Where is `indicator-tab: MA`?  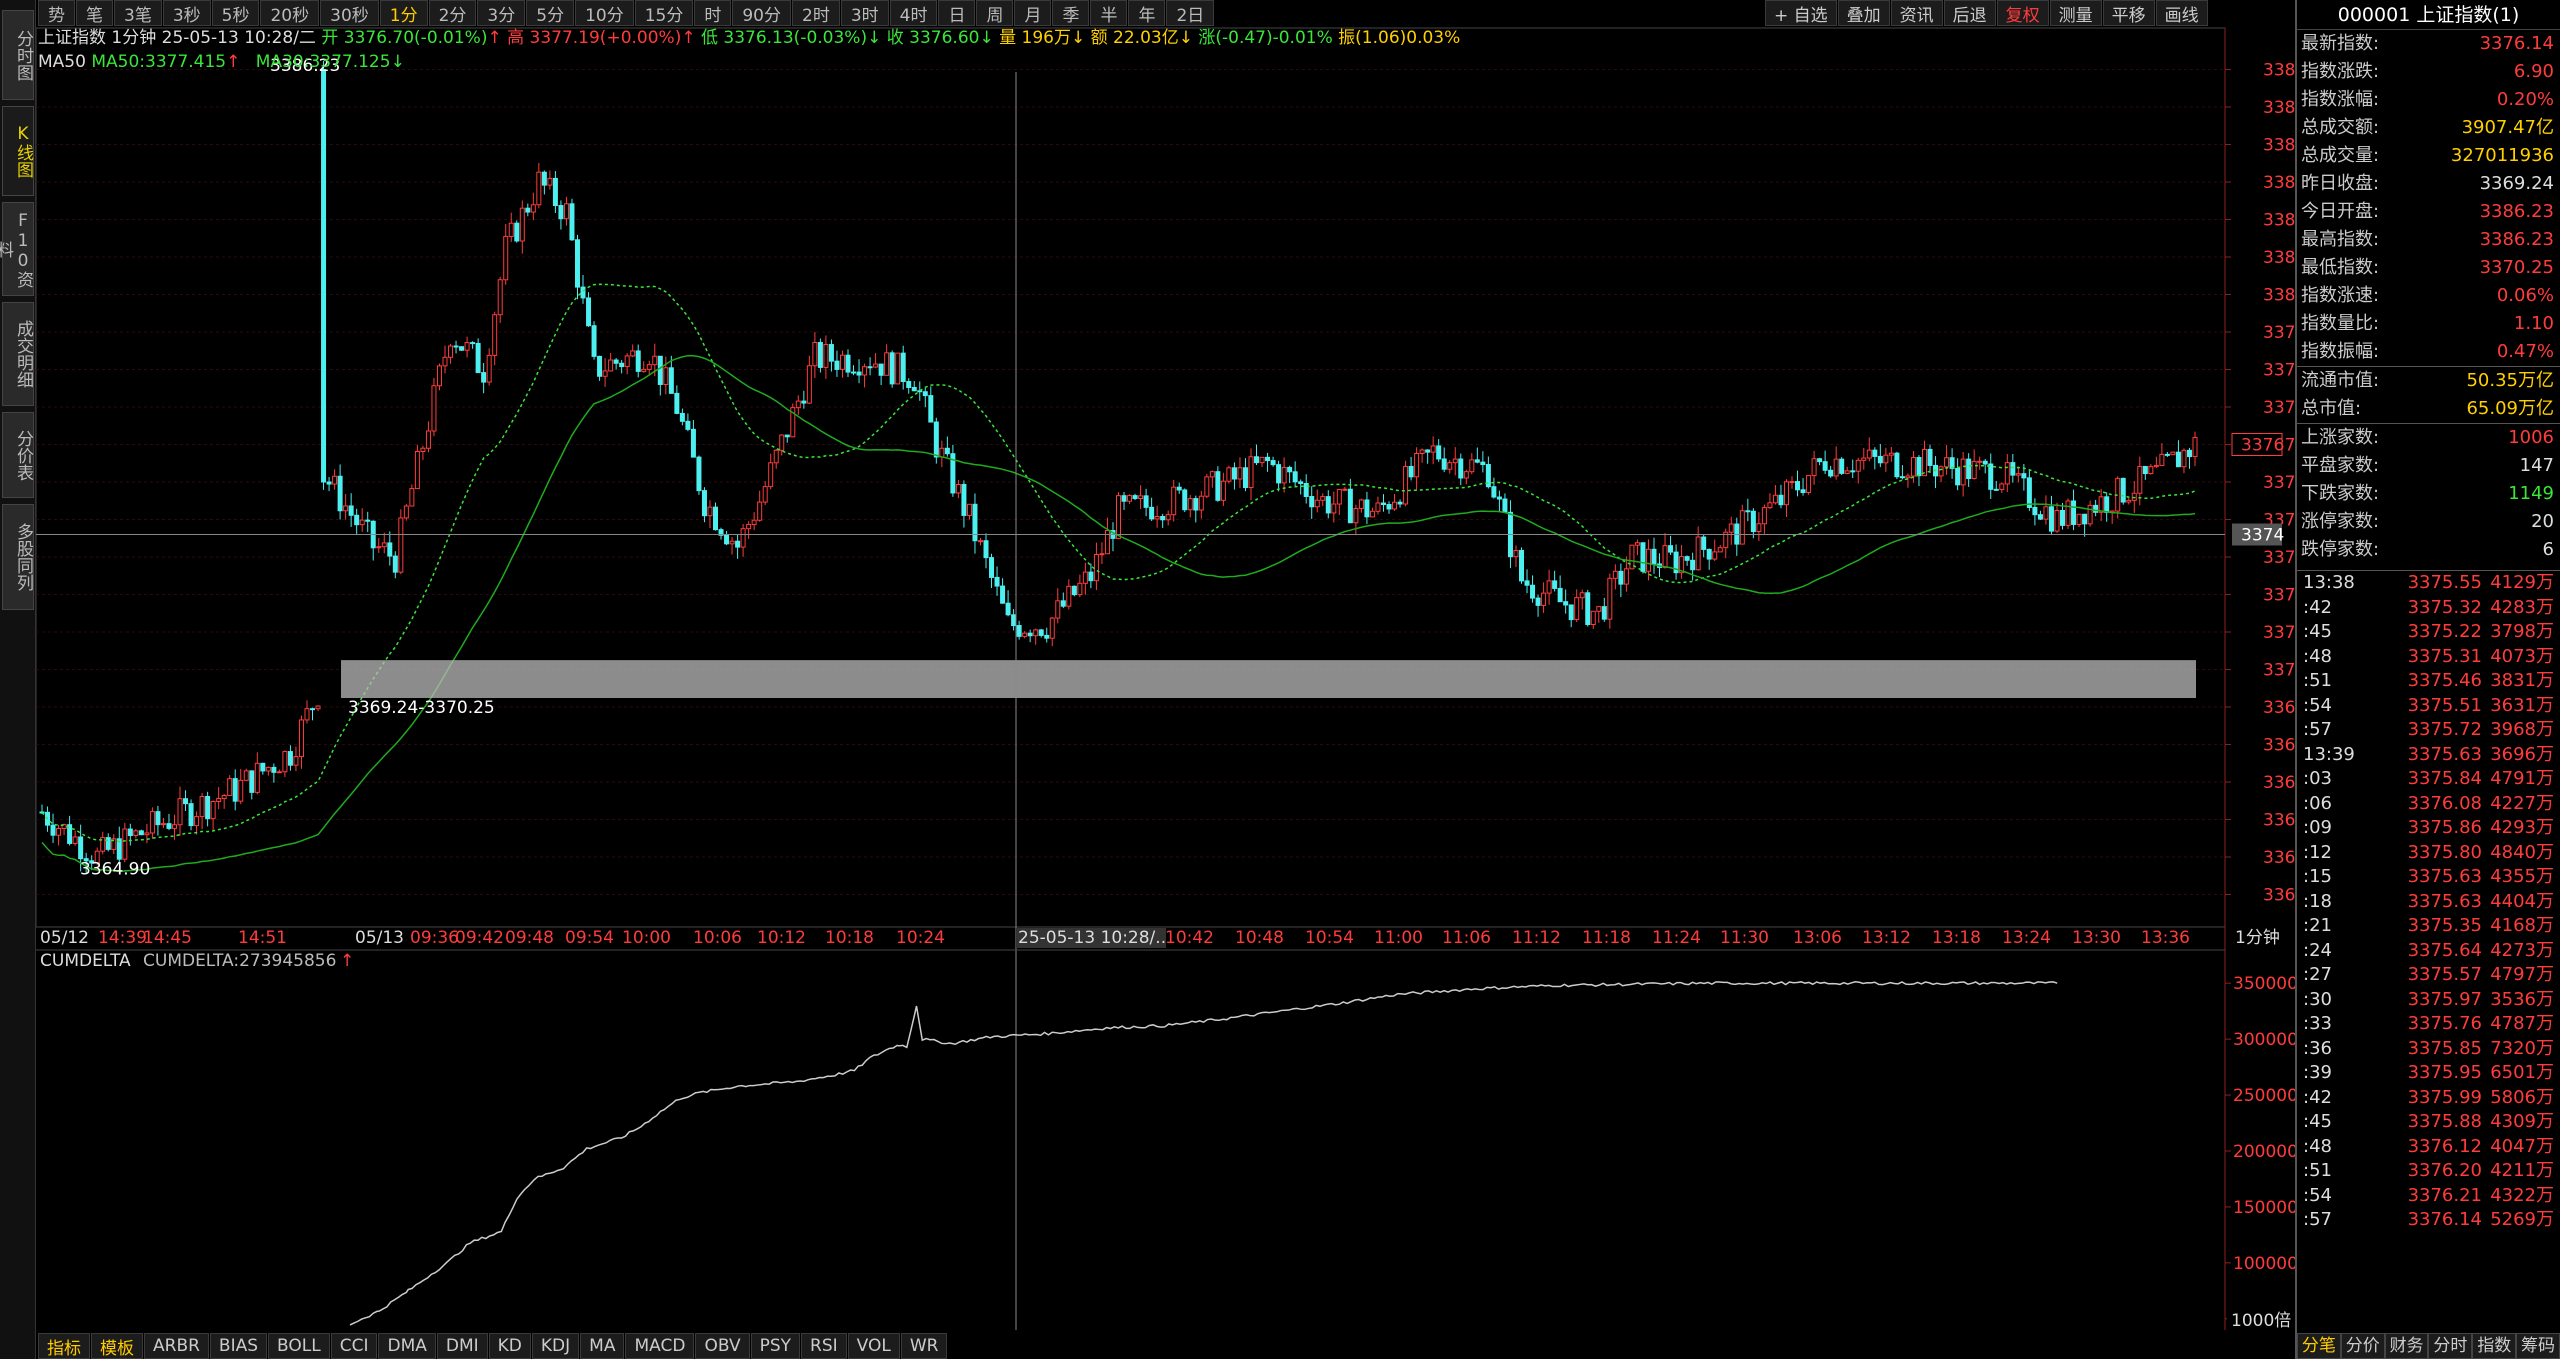 indicator-tab: MA is located at coordinates (602, 1346).